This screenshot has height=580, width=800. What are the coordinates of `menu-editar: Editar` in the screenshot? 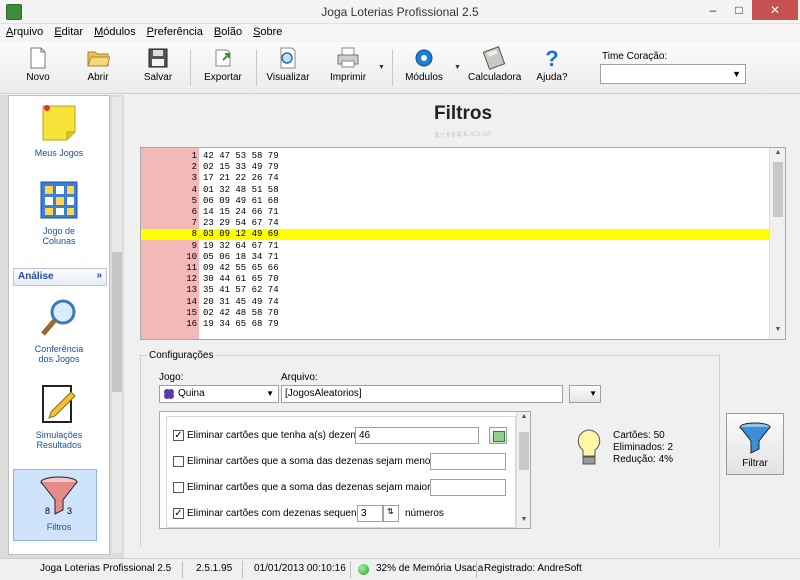 It's located at (68, 31).